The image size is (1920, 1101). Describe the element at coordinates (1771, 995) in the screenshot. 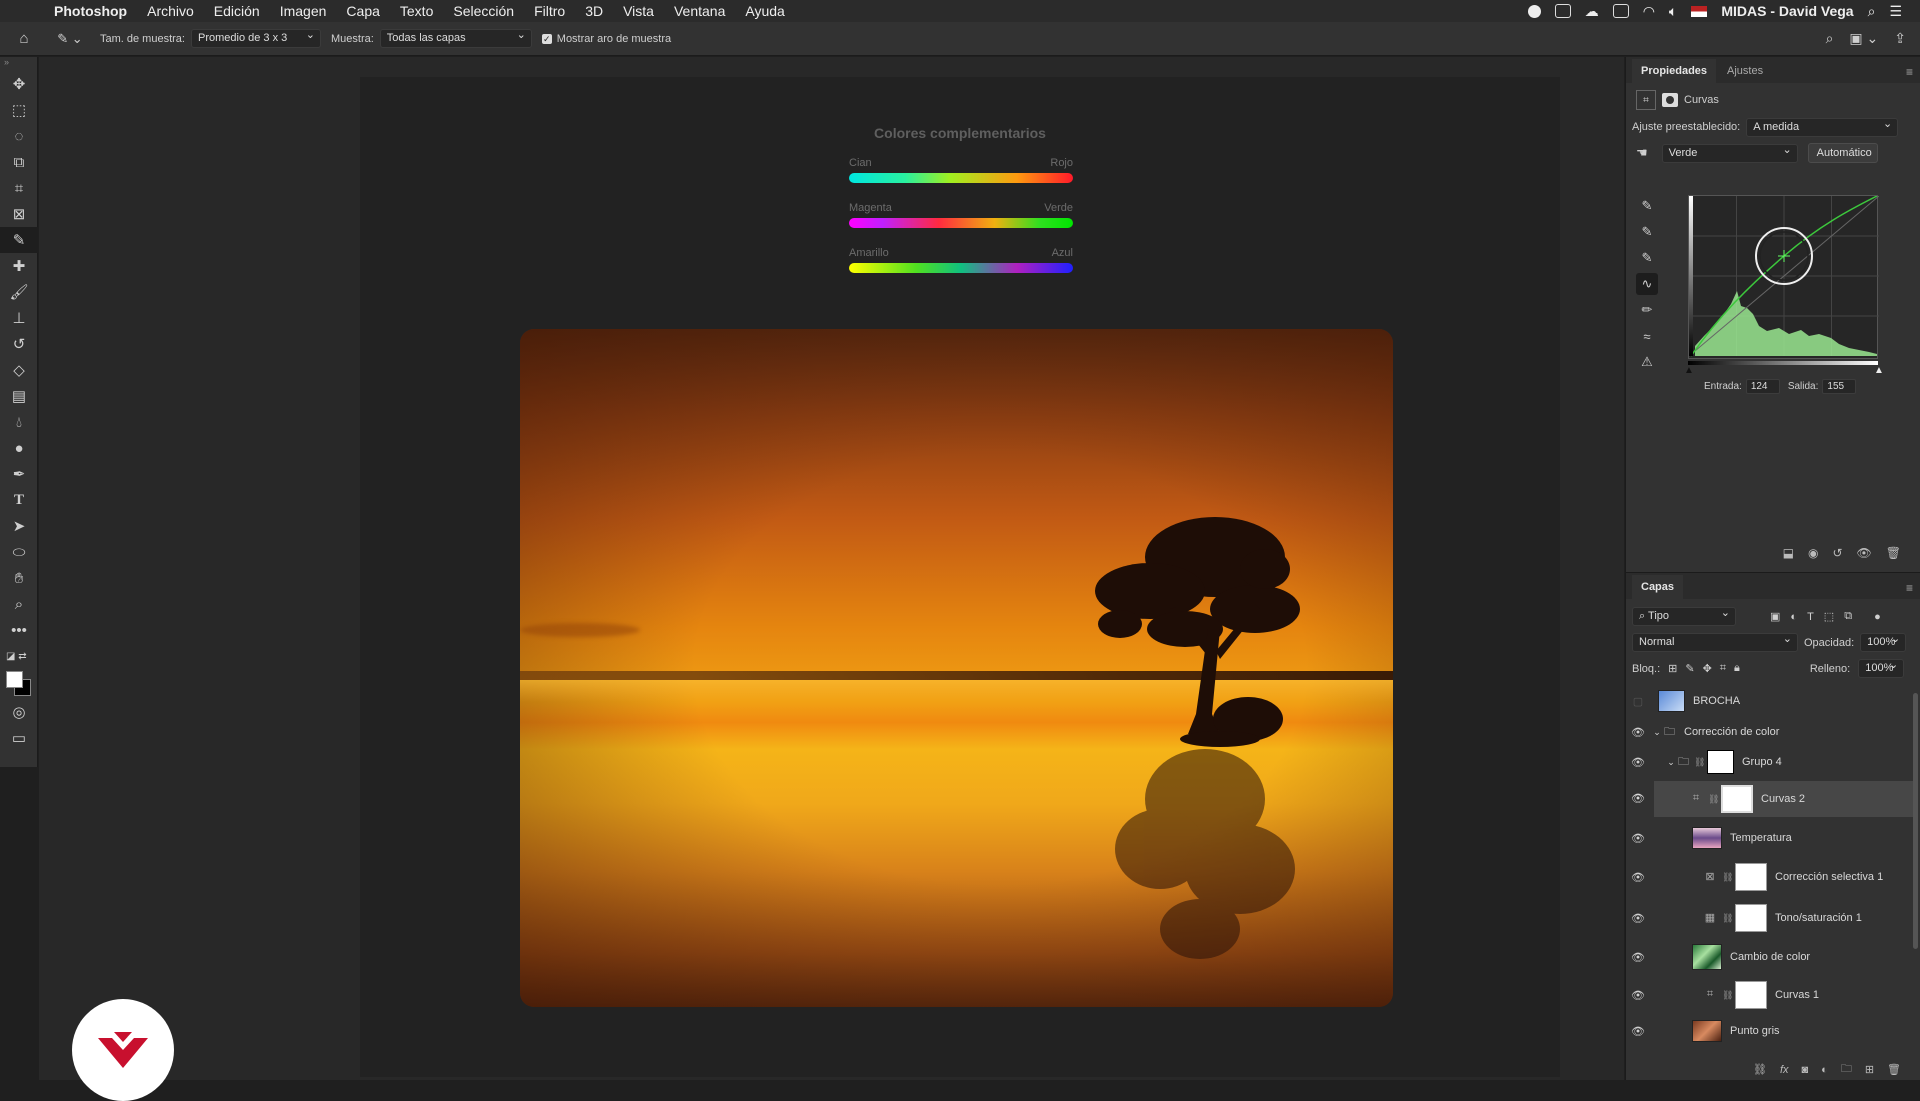

I see `layer-curvas-1: 👁︎ ⌗ ⛓ Curvas 1` at that location.